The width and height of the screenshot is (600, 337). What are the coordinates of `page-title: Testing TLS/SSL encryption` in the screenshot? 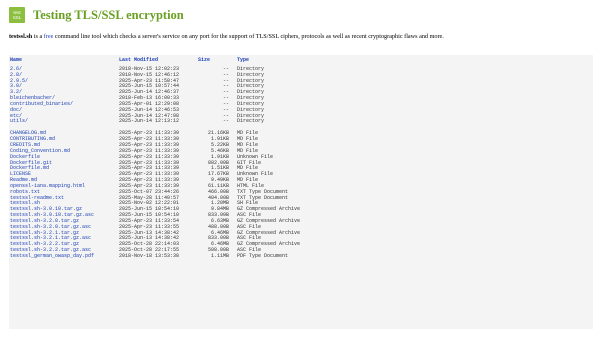 It's located at (108, 14).